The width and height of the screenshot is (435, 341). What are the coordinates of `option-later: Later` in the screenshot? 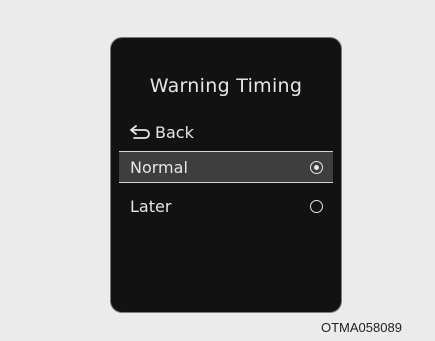 It's located at (226, 206).